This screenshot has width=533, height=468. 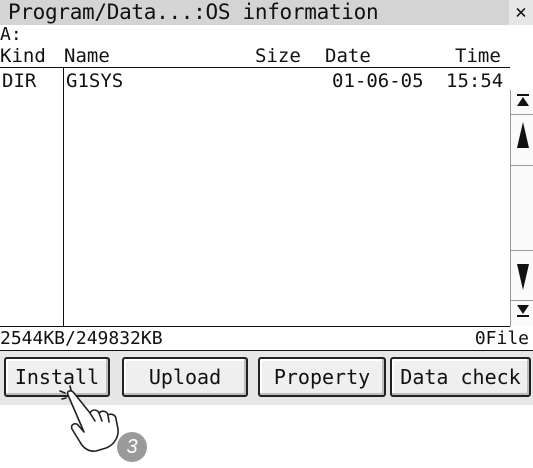 What do you see at coordinates (185, 377) in the screenshot?
I see `upload-button: Upload` at bounding box center [185, 377].